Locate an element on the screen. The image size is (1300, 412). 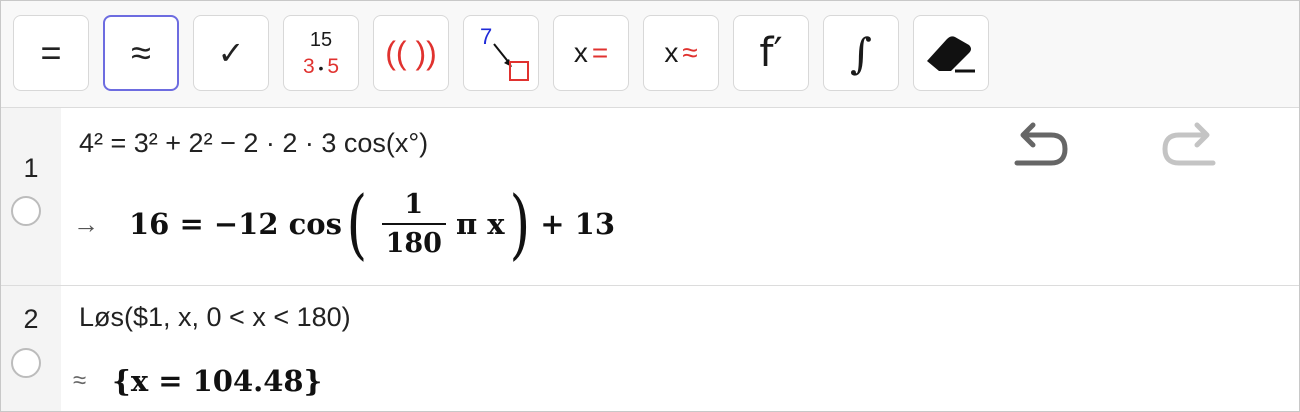
derivative-icon: f′ is located at coordinates (771, 53).